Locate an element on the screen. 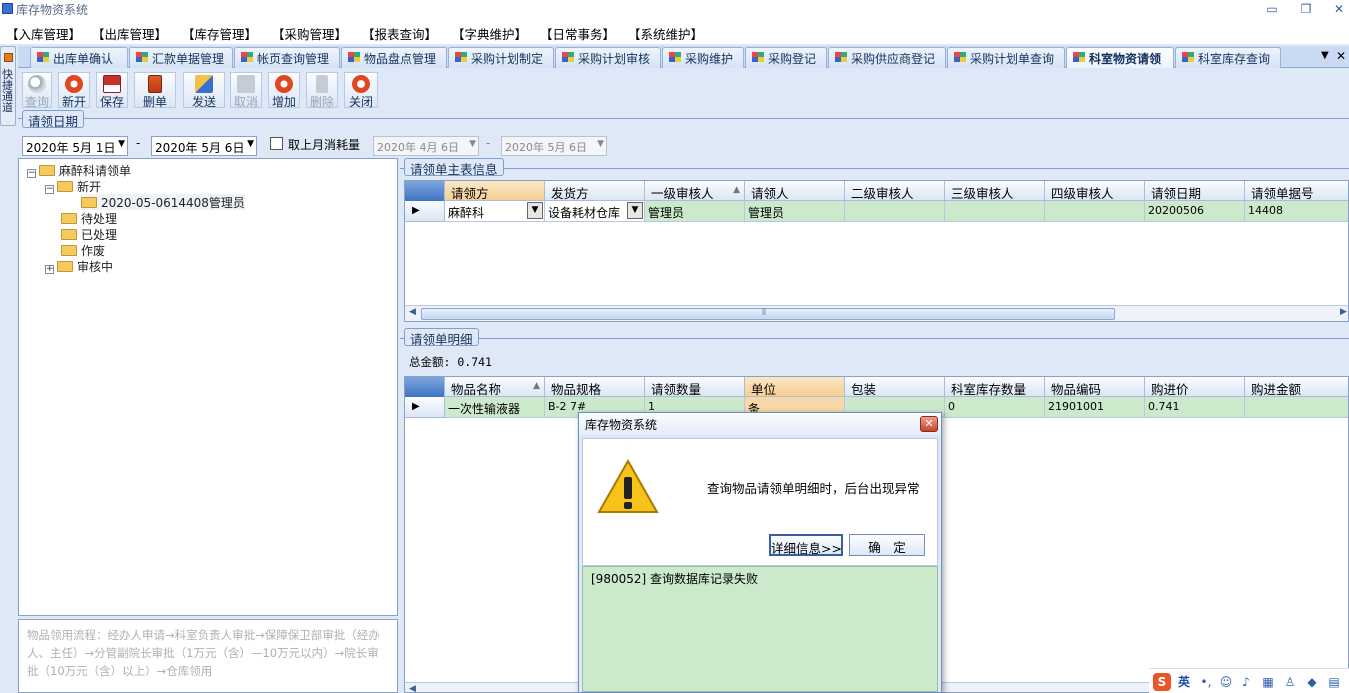 This screenshot has height=693, width=1349. tab-ledger-query: 帐页查询管理 is located at coordinates (287, 57).